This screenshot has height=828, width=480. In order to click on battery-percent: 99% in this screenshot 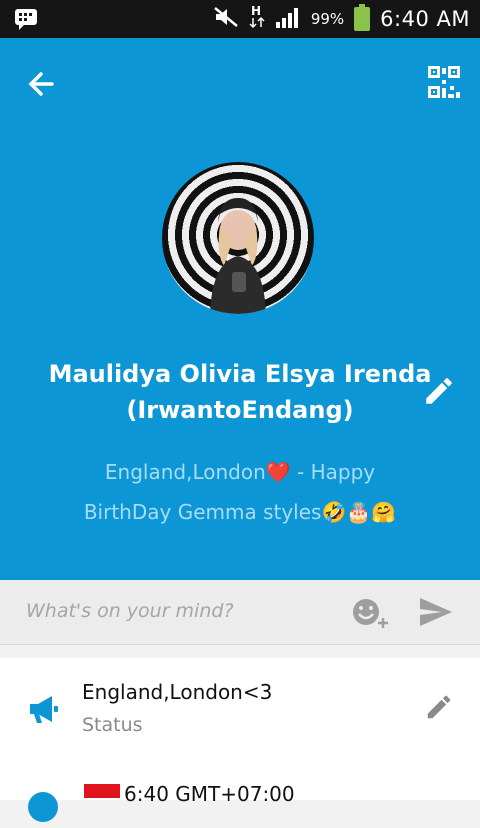, I will do `click(327, 19)`.